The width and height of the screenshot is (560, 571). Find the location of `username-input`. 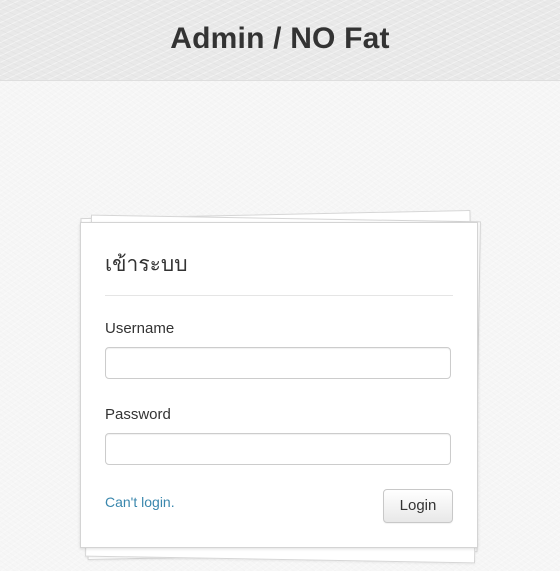

username-input is located at coordinates (278, 363).